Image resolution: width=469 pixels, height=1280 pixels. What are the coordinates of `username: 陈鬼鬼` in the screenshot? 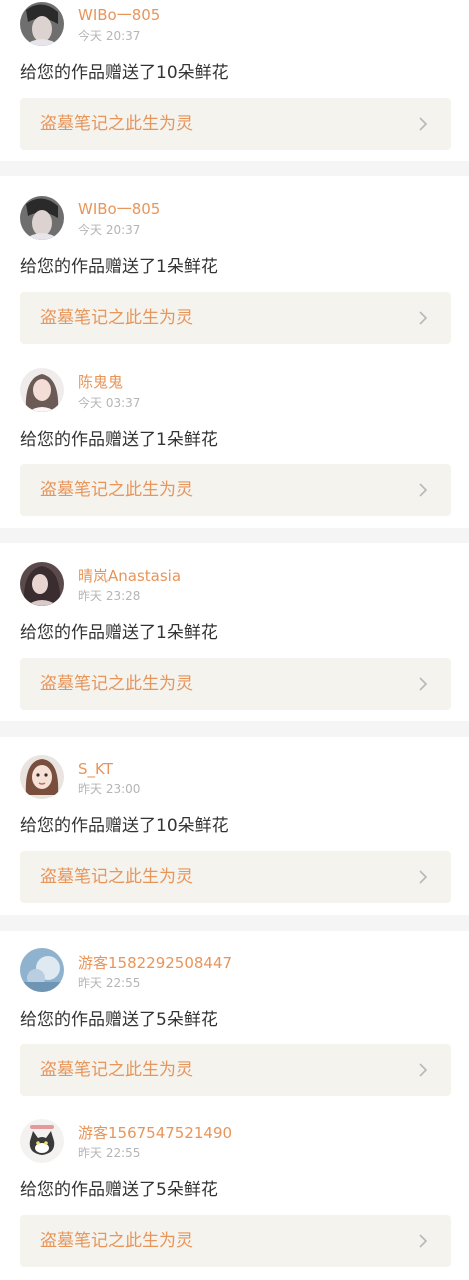 It's located at (100, 382).